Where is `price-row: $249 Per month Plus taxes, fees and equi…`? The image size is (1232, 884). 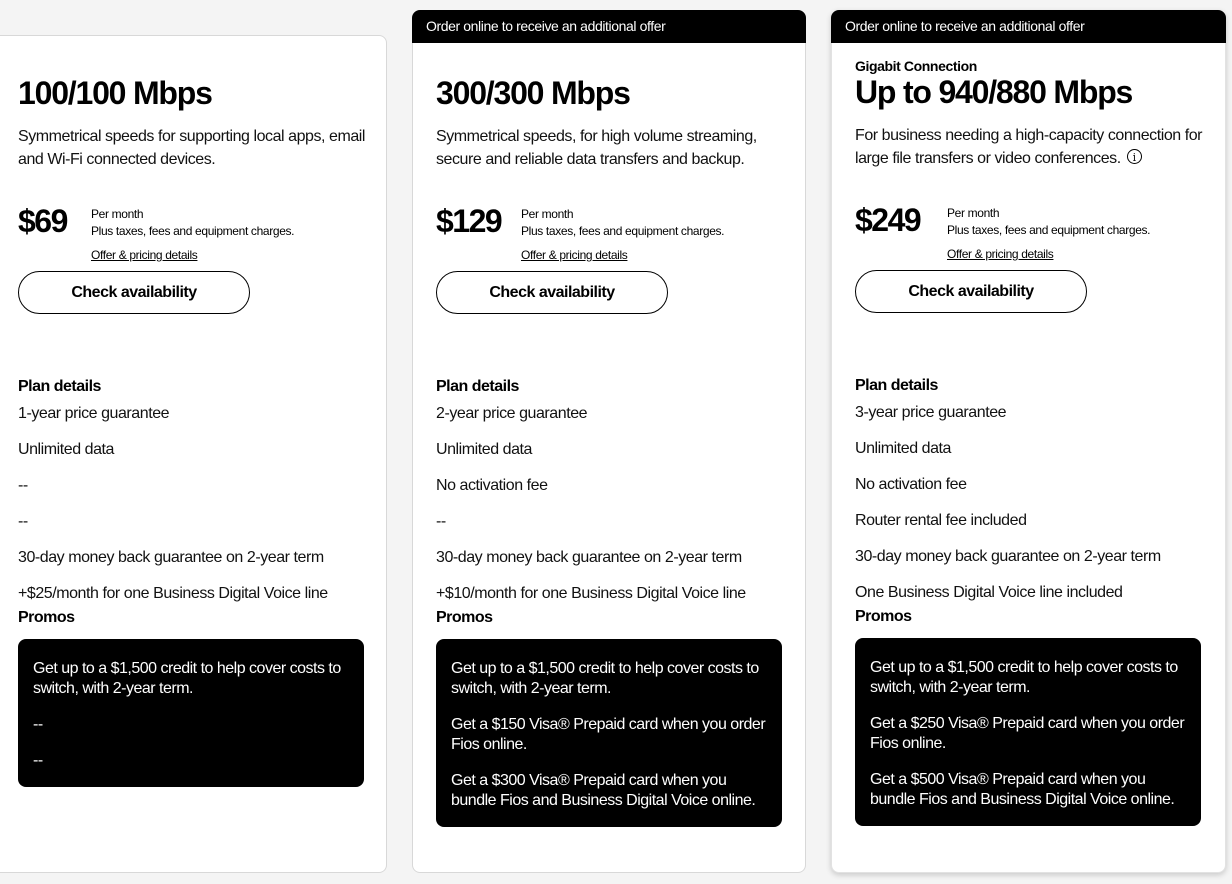 price-row: $249 Per month Plus taxes, fees and equi… is located at coordinates (1035, 232).